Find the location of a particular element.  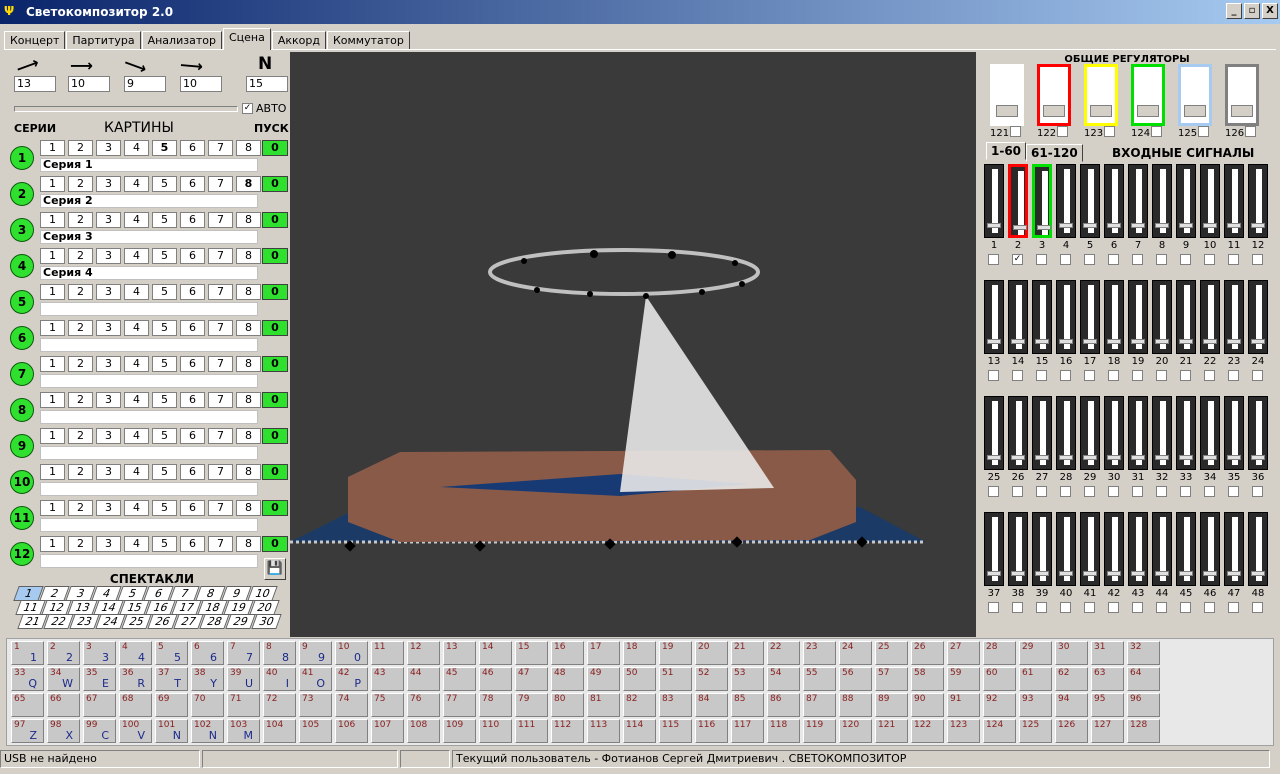

keypad-key: 91 is located at coordinates (963, 705).